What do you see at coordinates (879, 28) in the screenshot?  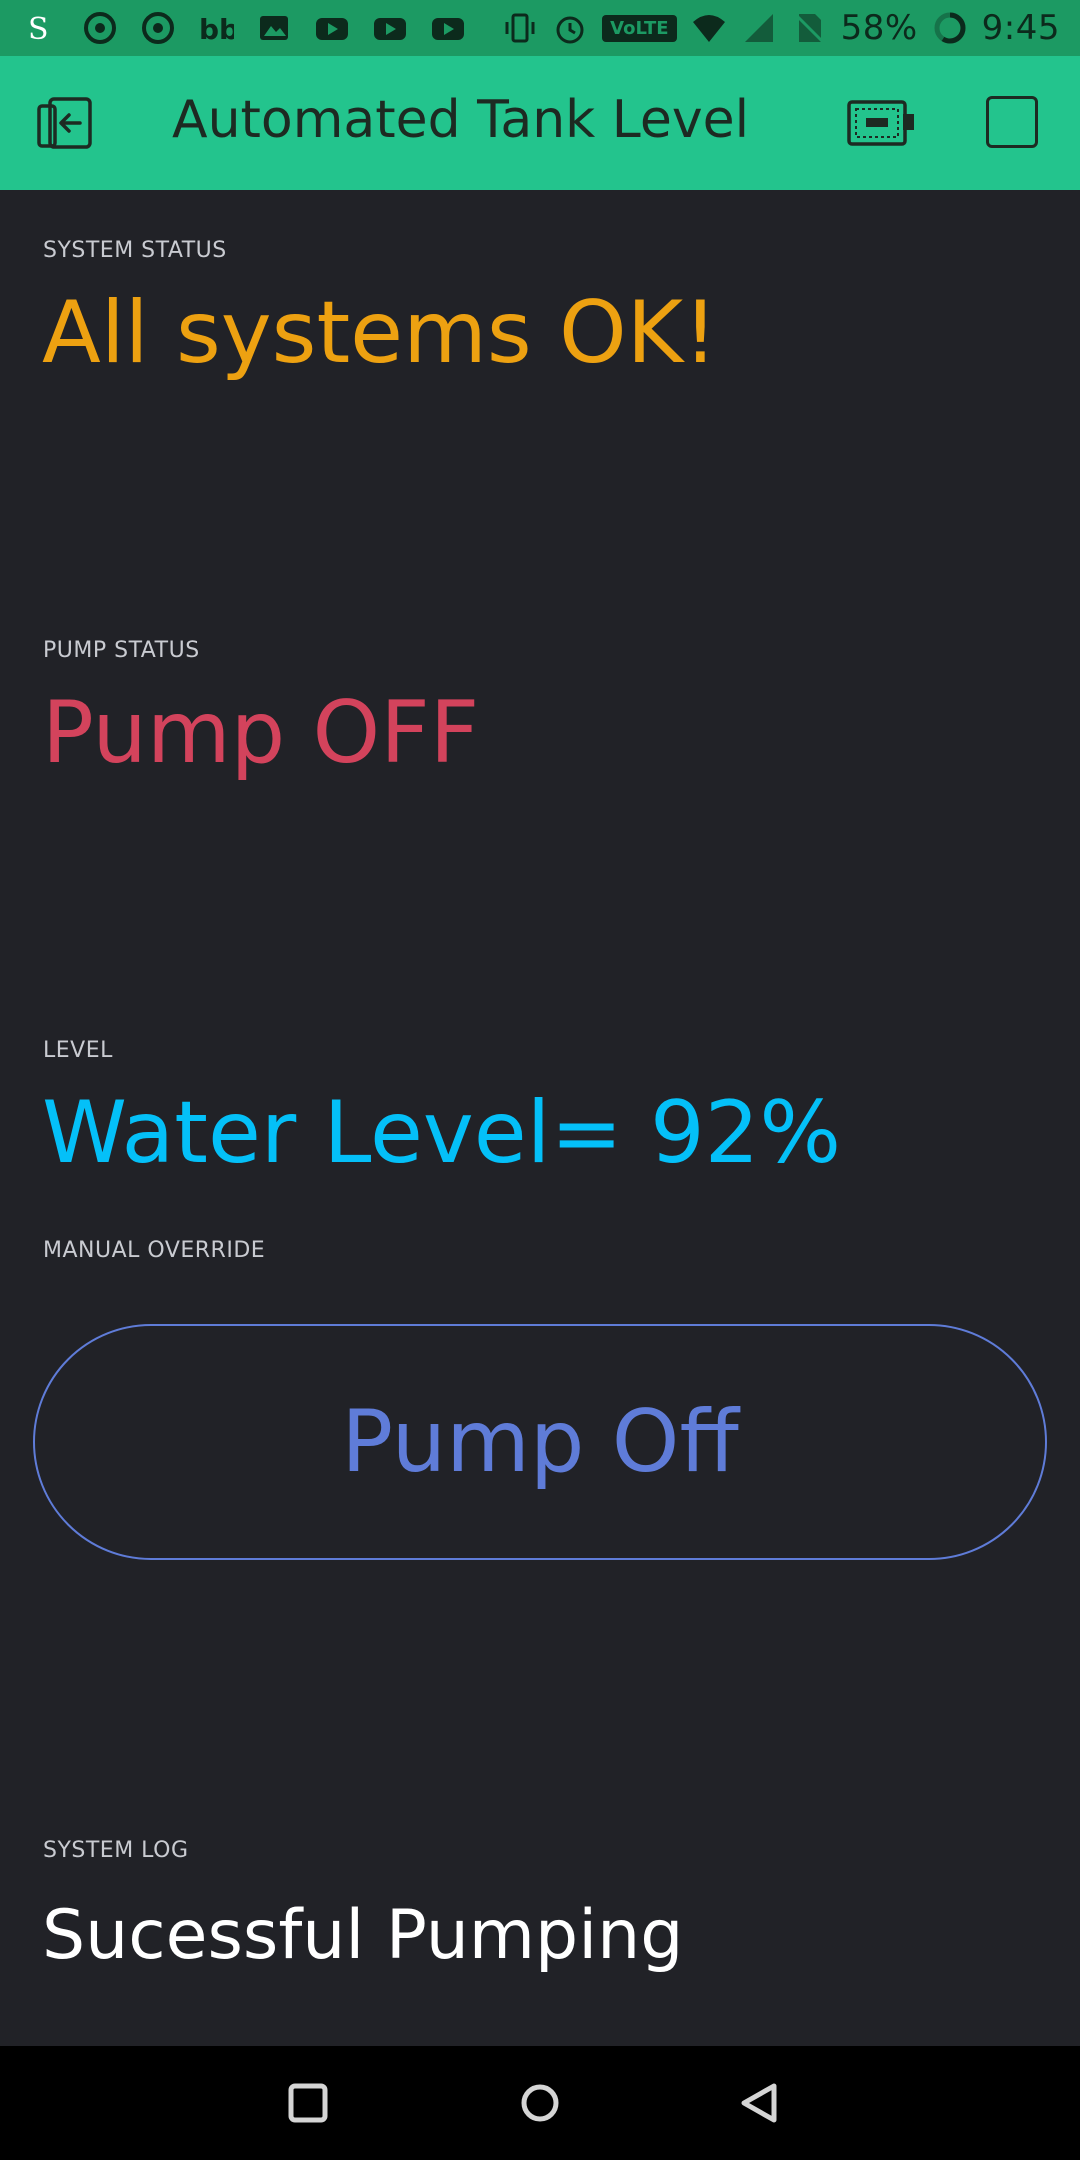 I see `battery-percent: 58%` at bounding box center [879, 28].